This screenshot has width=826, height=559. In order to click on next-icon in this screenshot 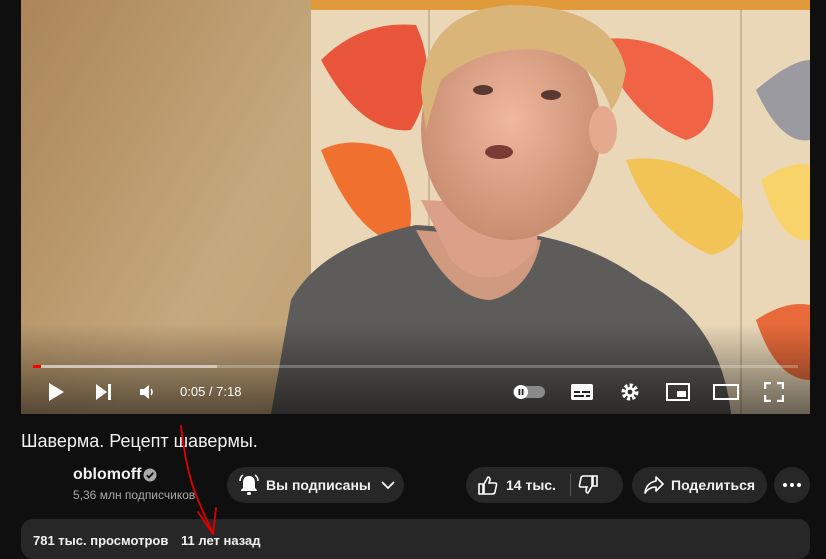, I will do `click(103, 392)`.